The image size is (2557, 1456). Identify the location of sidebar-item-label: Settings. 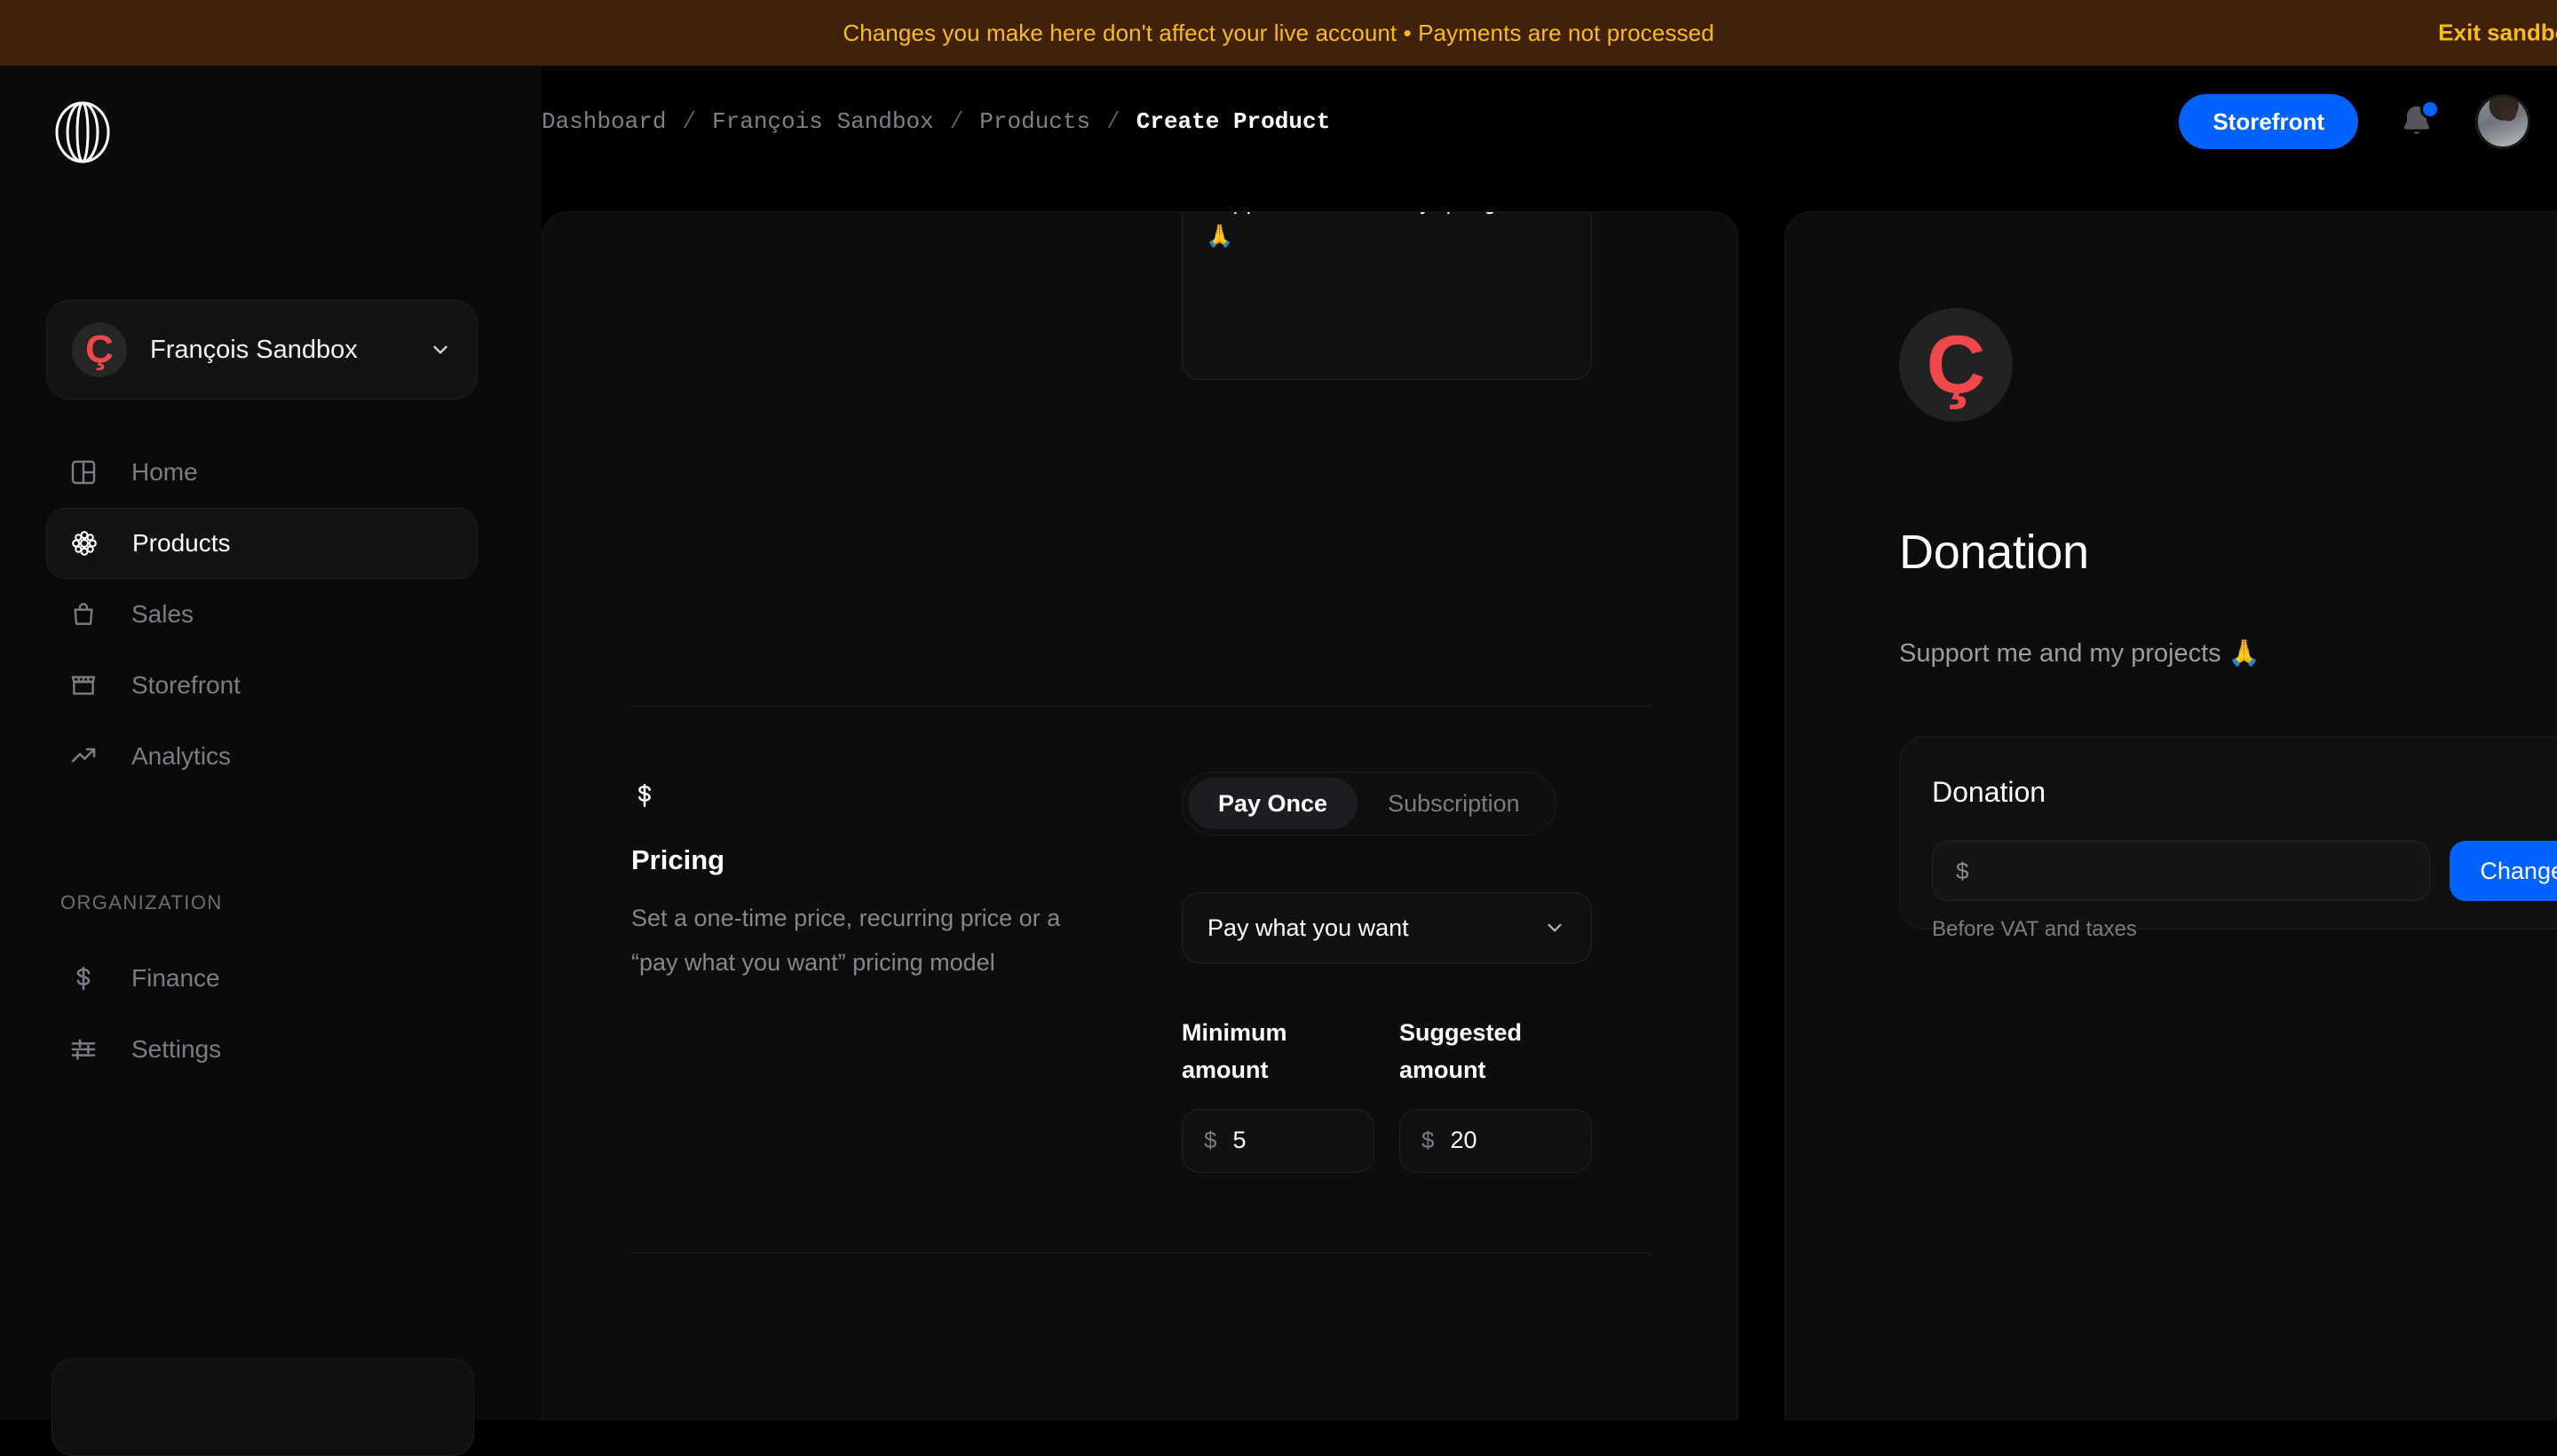
(176, 1049).